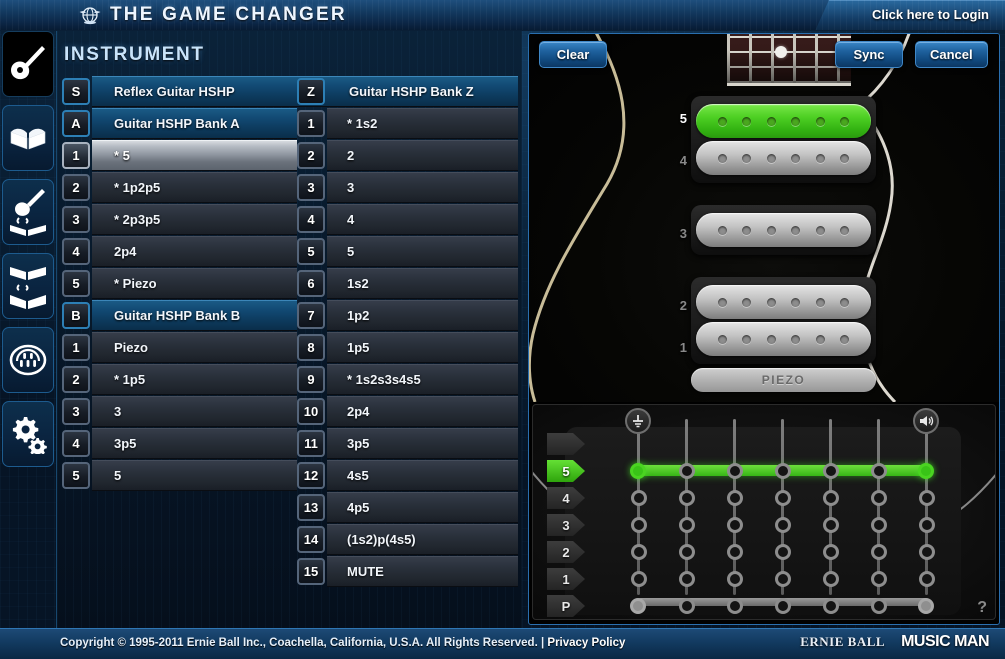  I want to click on preset-row: 13 4p5, so click(407, 508).